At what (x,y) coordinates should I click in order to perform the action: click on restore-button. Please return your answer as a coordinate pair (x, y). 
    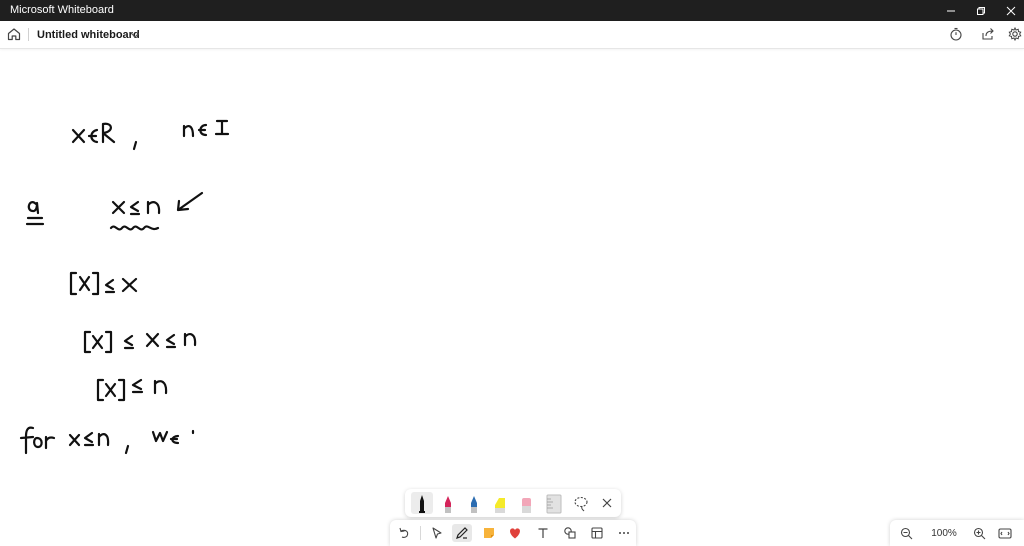
    Looking at the image, I should click on (981, 10).